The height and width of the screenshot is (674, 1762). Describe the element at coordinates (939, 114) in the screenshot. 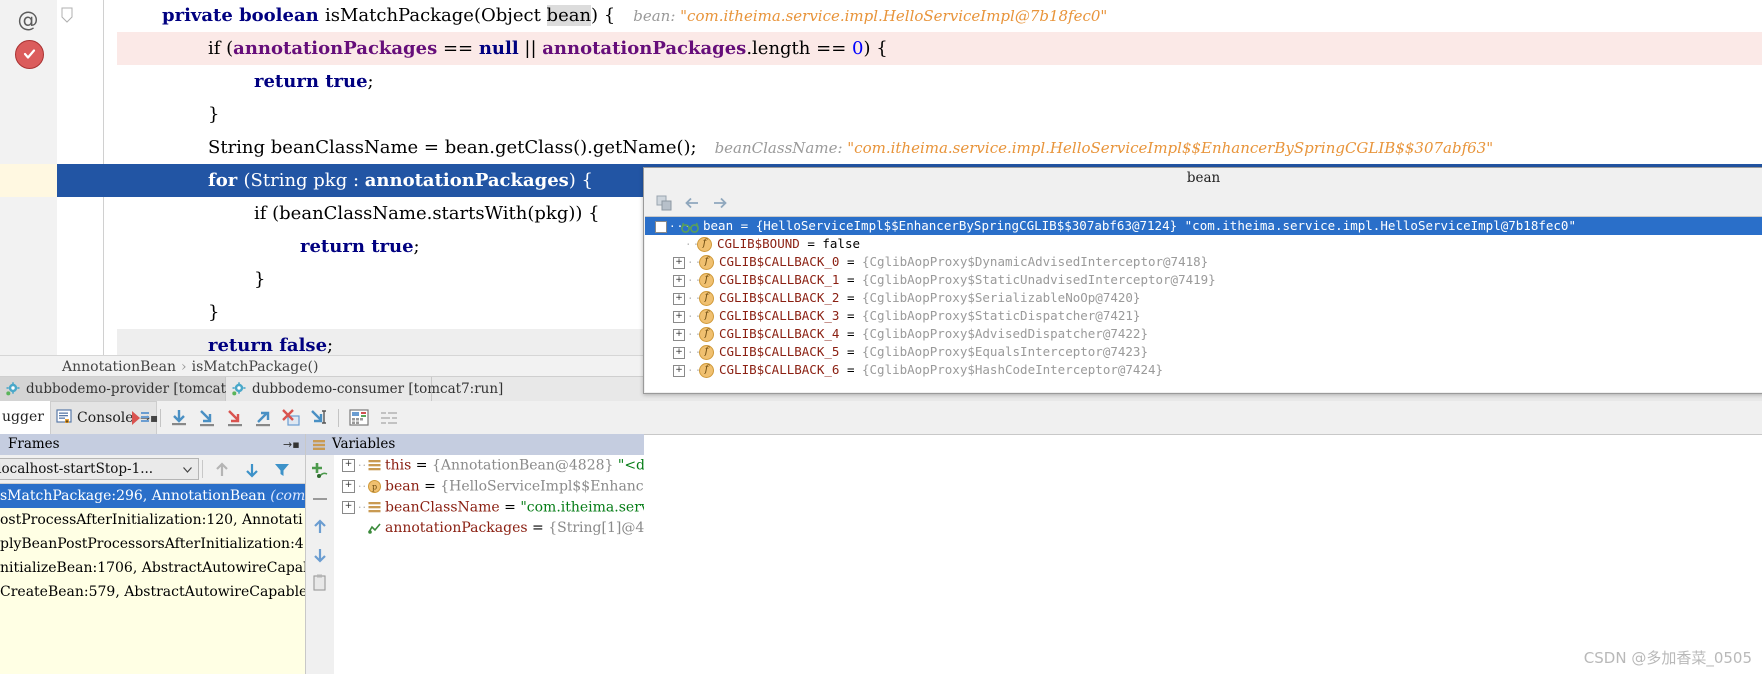

I see `code-line: }` at that location.